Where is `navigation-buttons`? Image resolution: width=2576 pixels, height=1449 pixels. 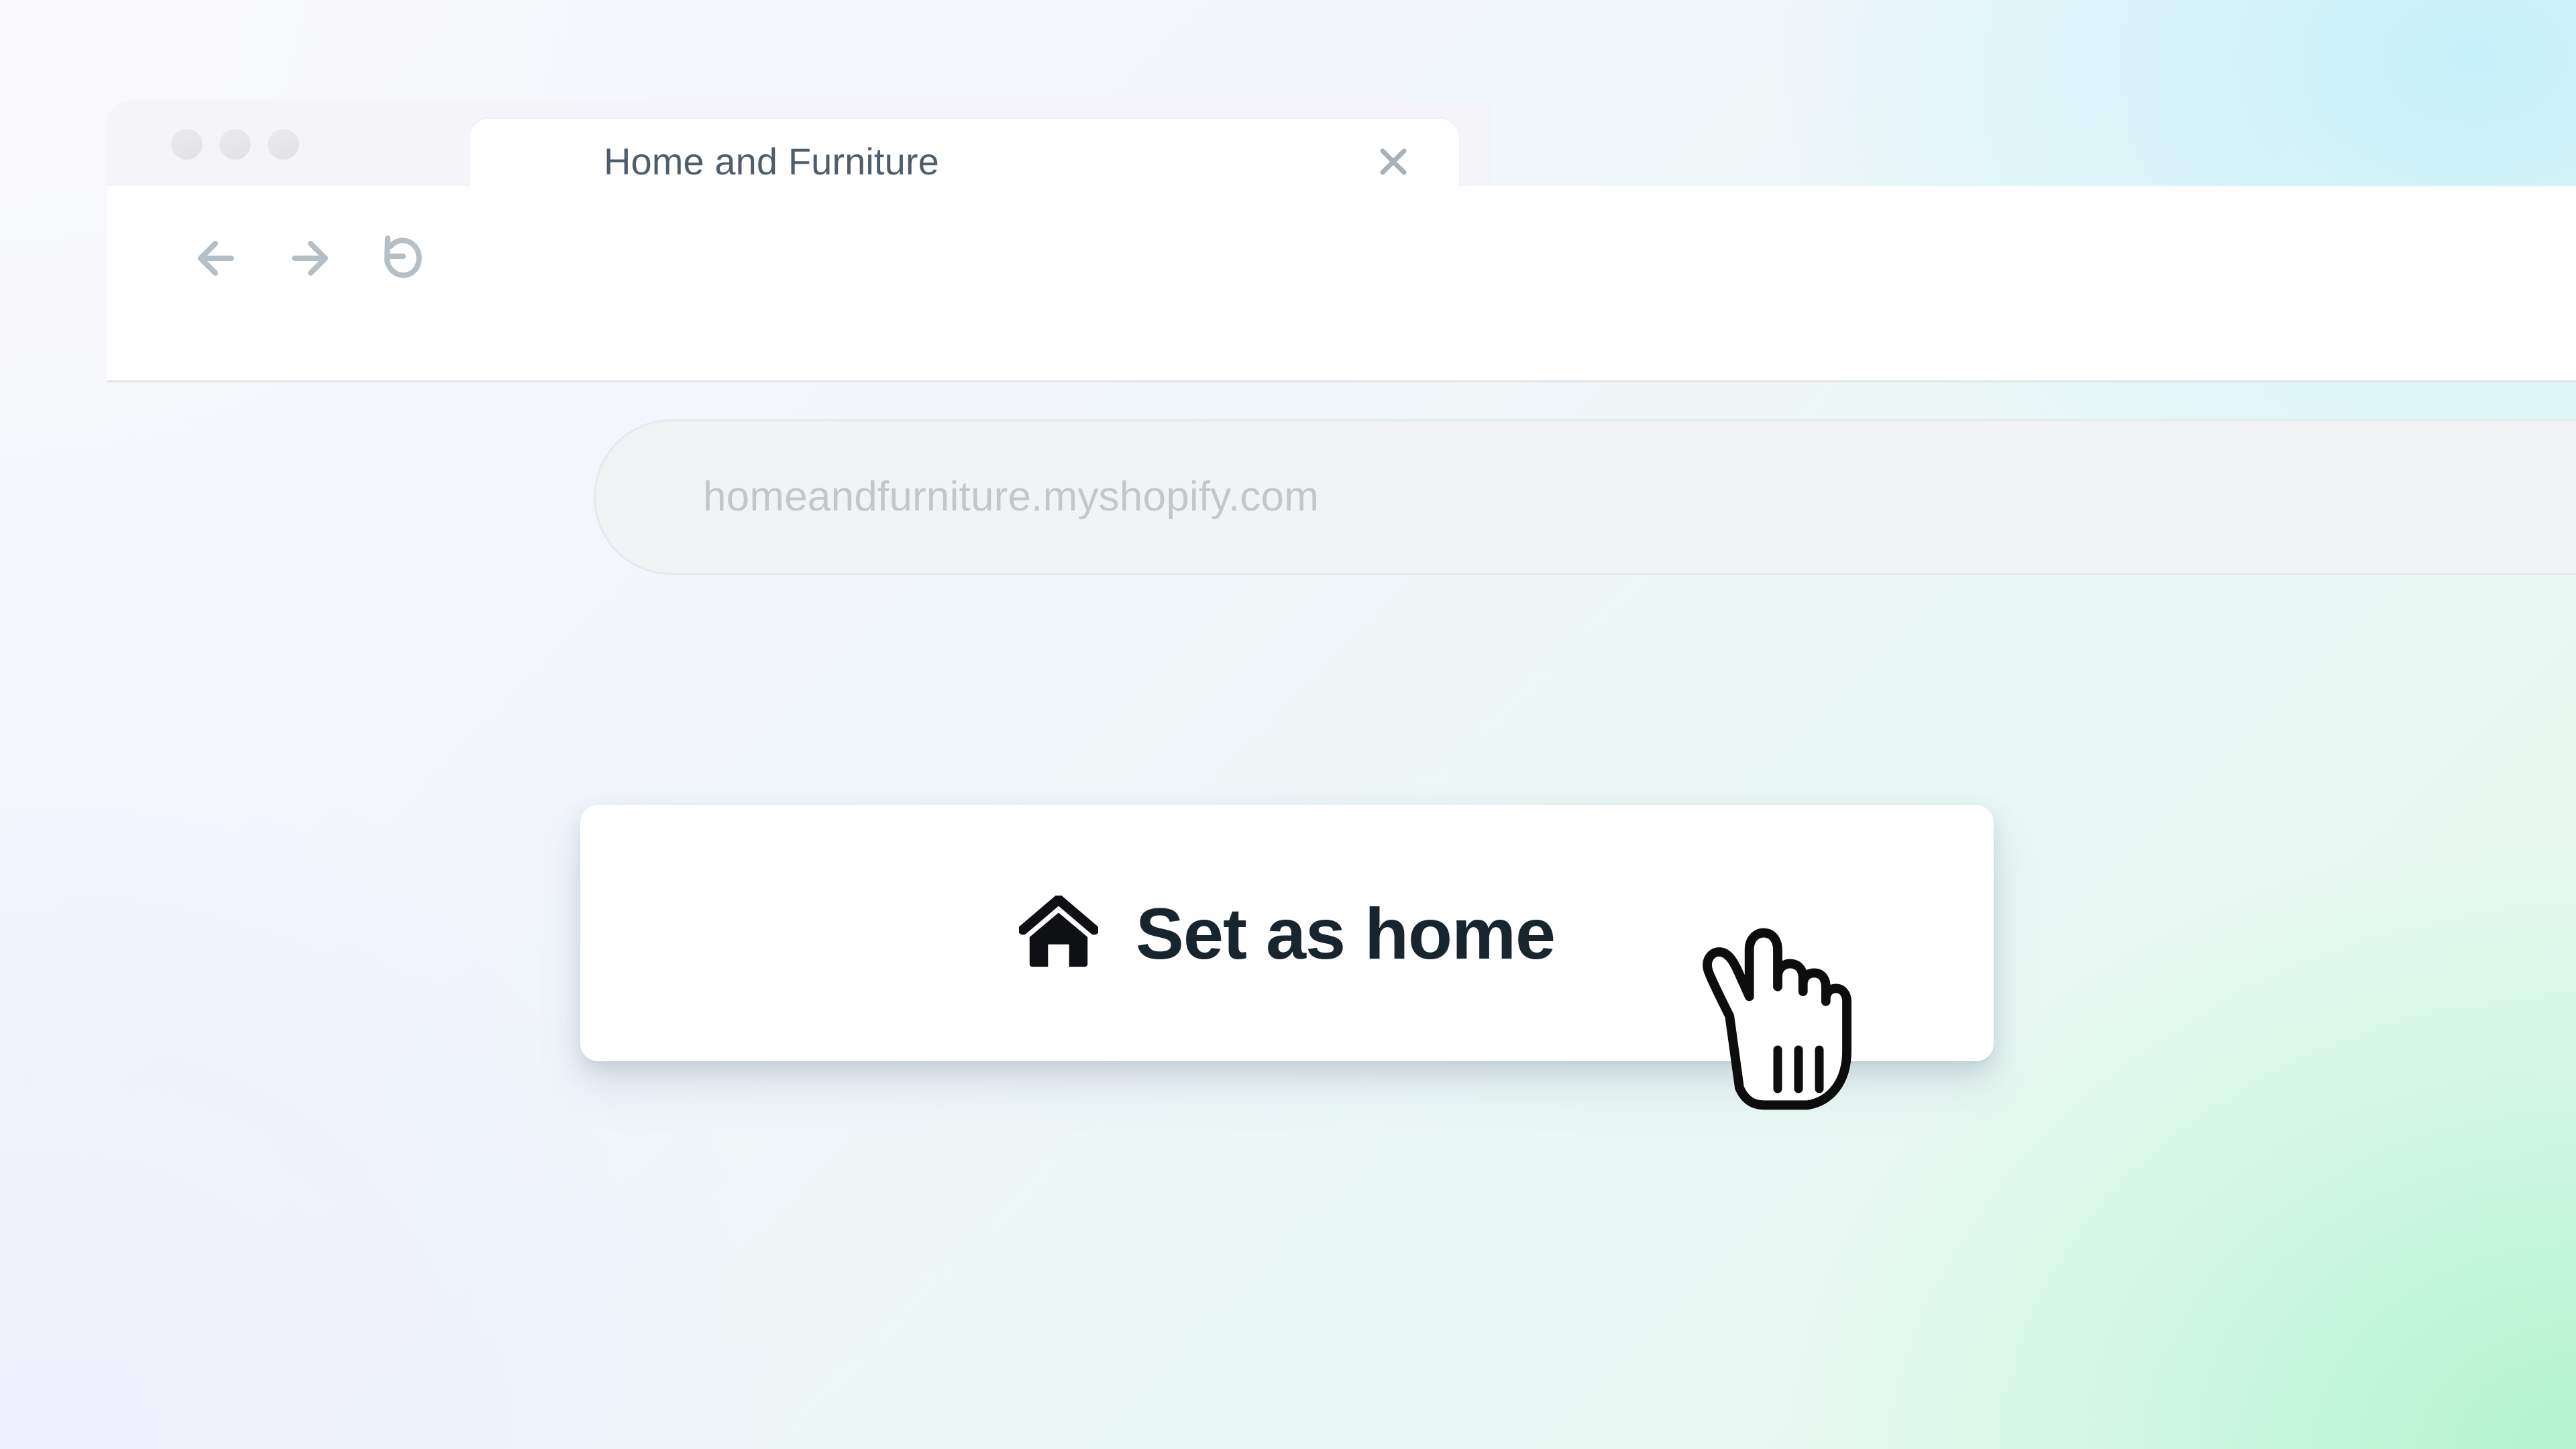 navigation-buttons is located at coordinates (309, 258).